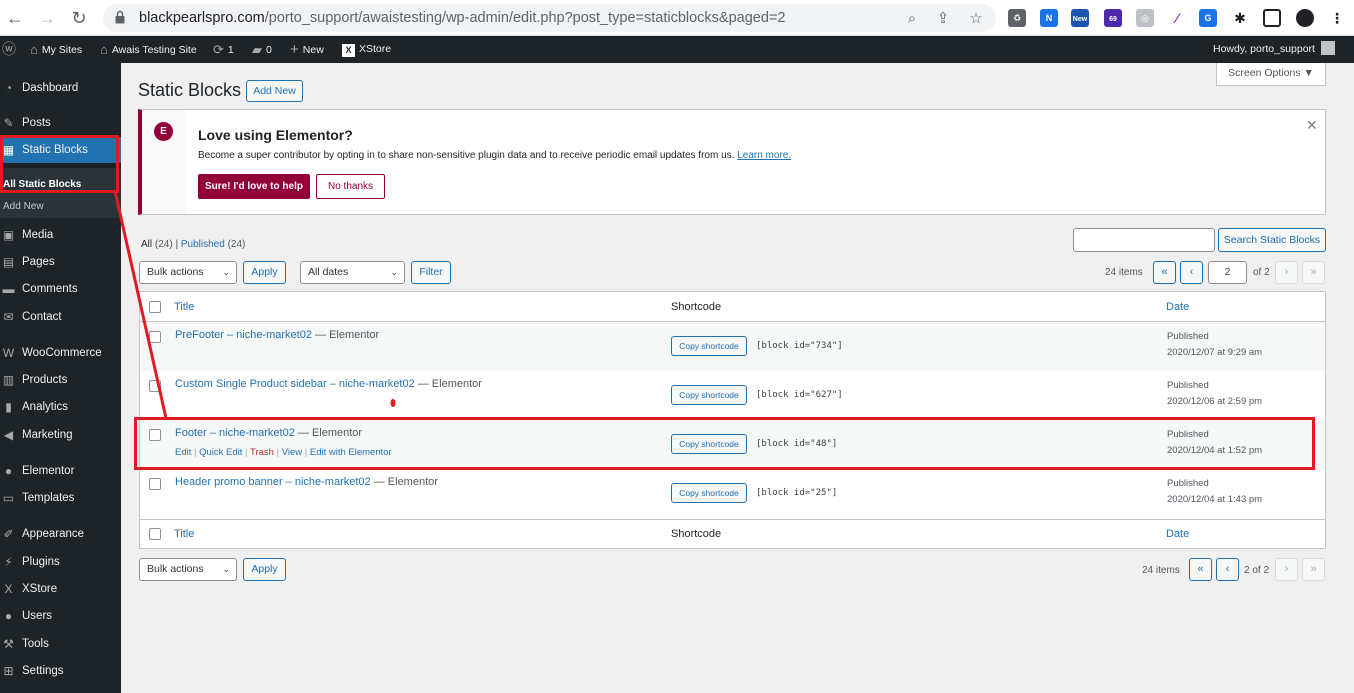  Describe the element at coordinates (235, 433) in the screenshot. I see `row-title-link: Footer – niche-market02` at that location.